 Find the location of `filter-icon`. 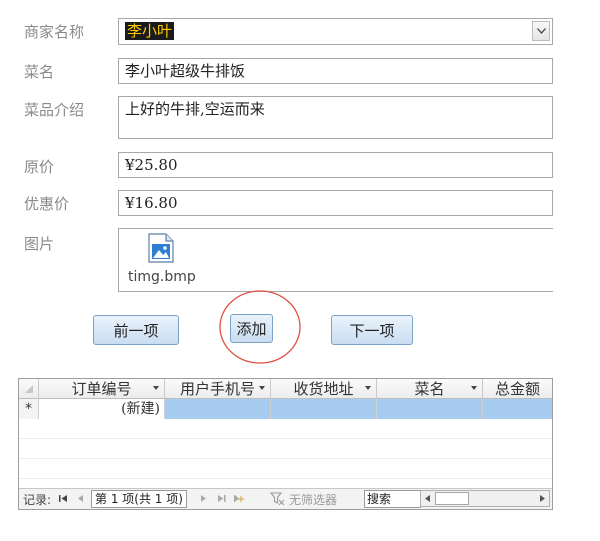

filter-icon is located at coordinates (277, 498).